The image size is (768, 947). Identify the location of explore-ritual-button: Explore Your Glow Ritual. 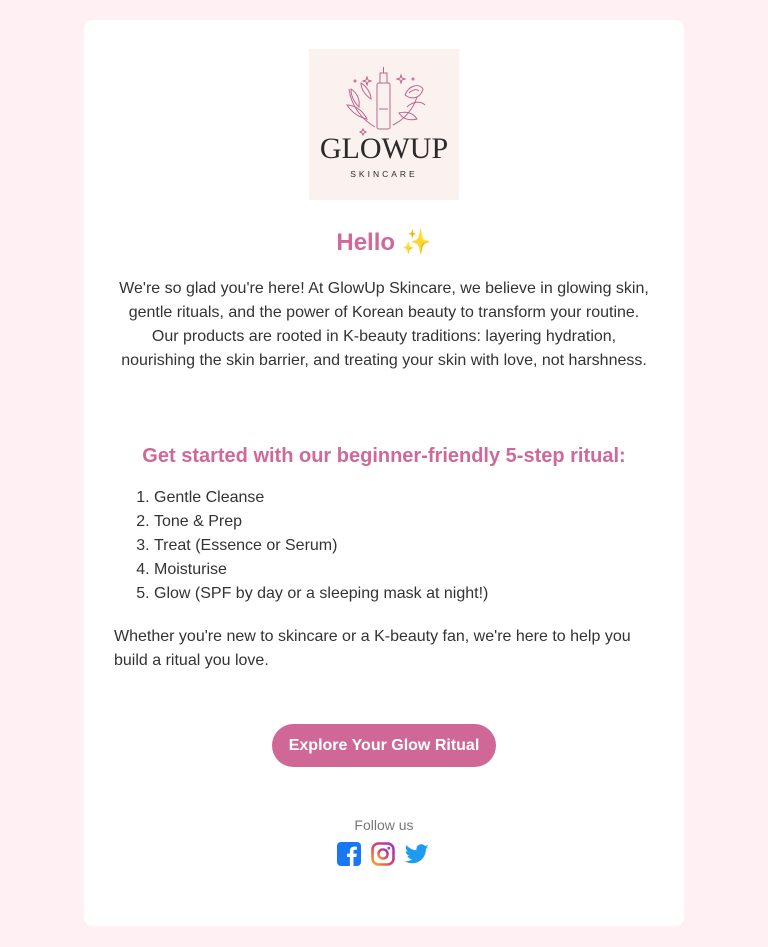
(384, 745).